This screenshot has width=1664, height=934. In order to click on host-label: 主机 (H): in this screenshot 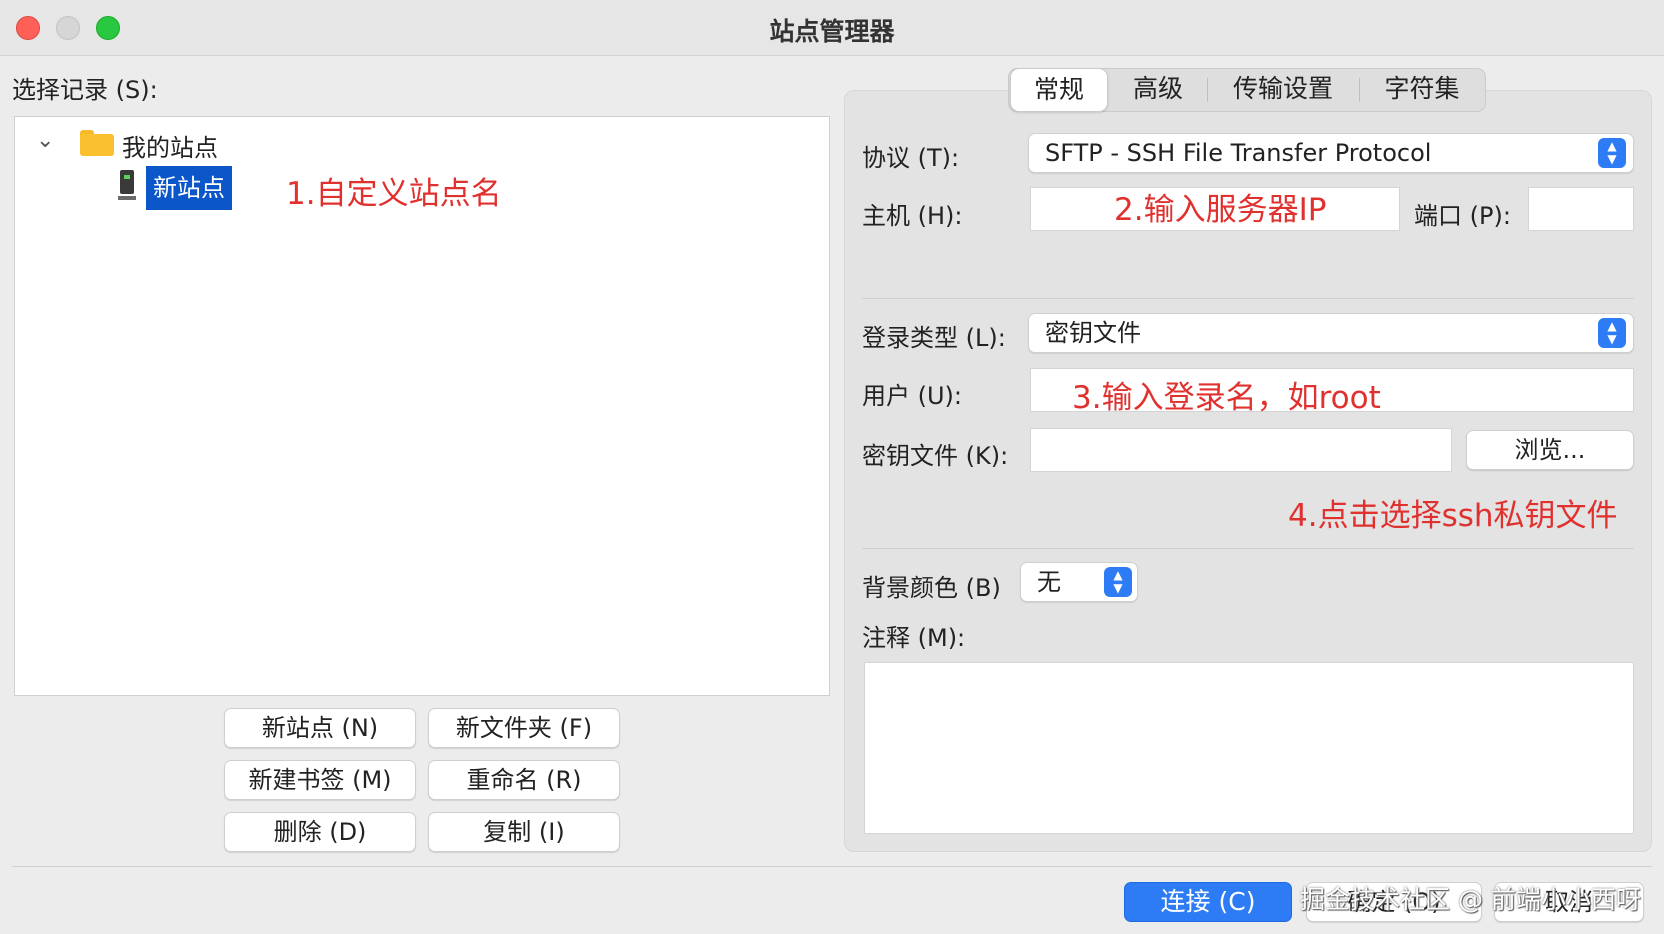, I will do `click(912, 216)`.